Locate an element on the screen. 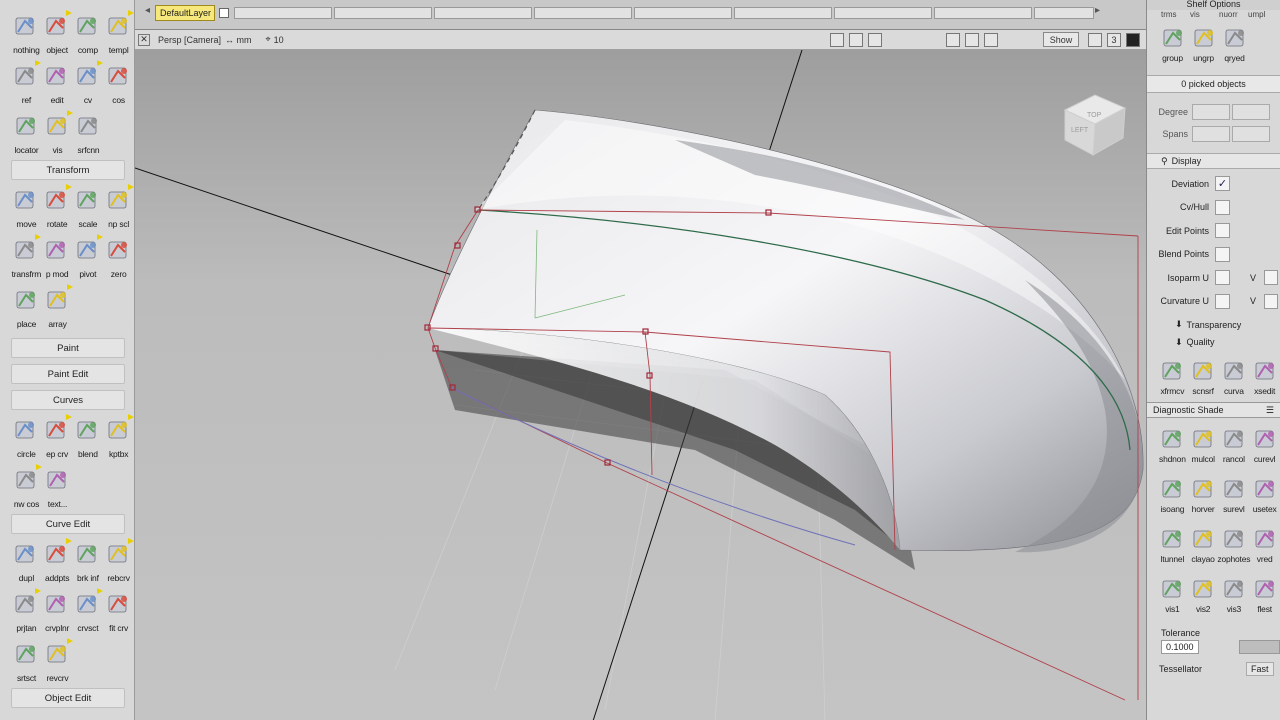 This screenshot has height=720, width=1280. fullscreen-icon is located at coordinates (1133, 40).